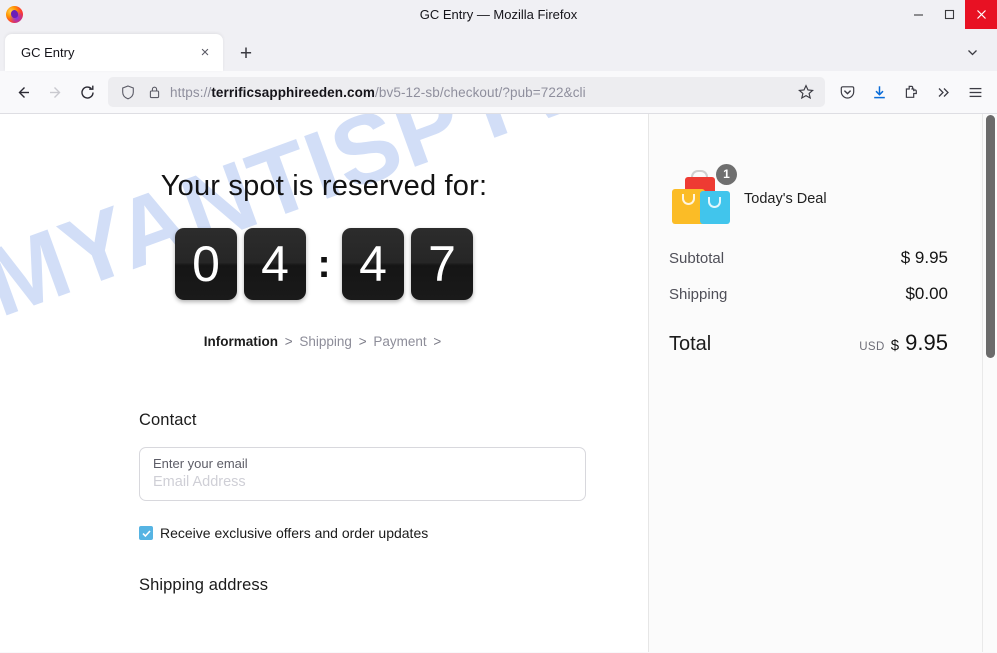 This screenshot has width=997, height=653. I want to click on page-scrollbar, so click(989, 383).